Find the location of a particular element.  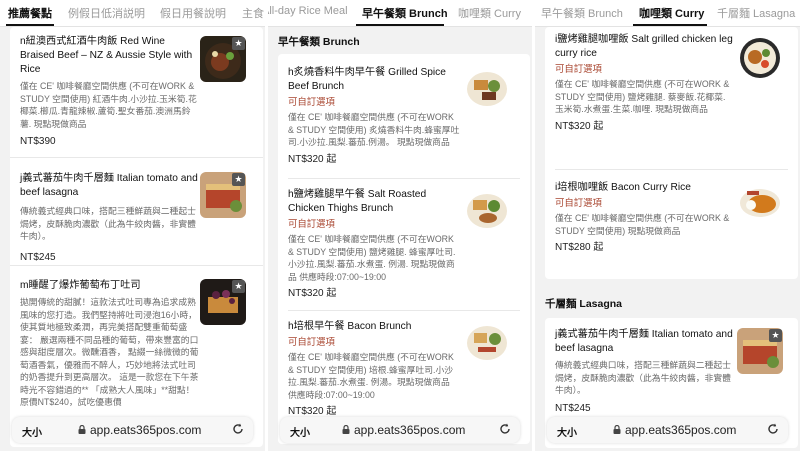

category-tab-bar: 早午餐類 Brunch 咖哩類 Curry 千層麵 Lasagna is located at coordinates (667, 13).